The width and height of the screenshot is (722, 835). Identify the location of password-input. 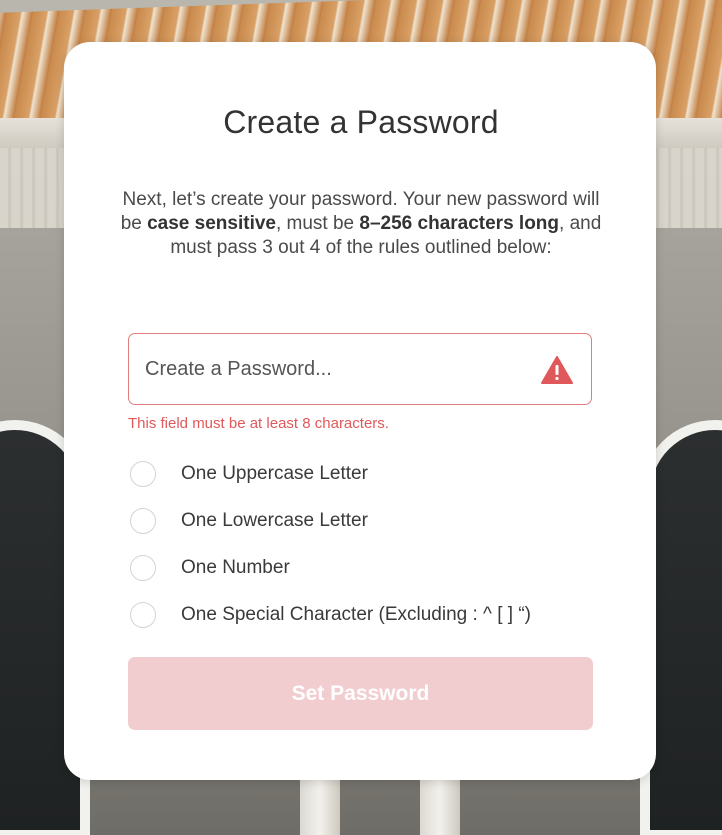
(335, 369).